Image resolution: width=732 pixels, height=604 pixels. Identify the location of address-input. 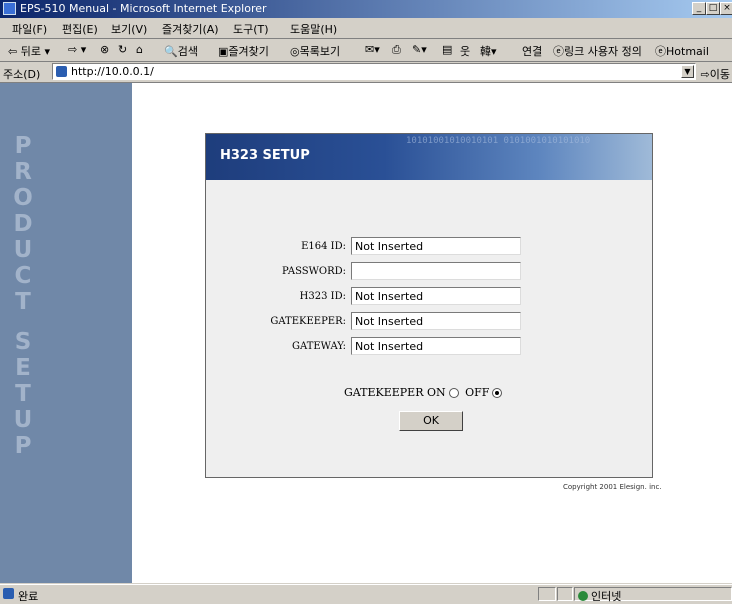
(371, 71).